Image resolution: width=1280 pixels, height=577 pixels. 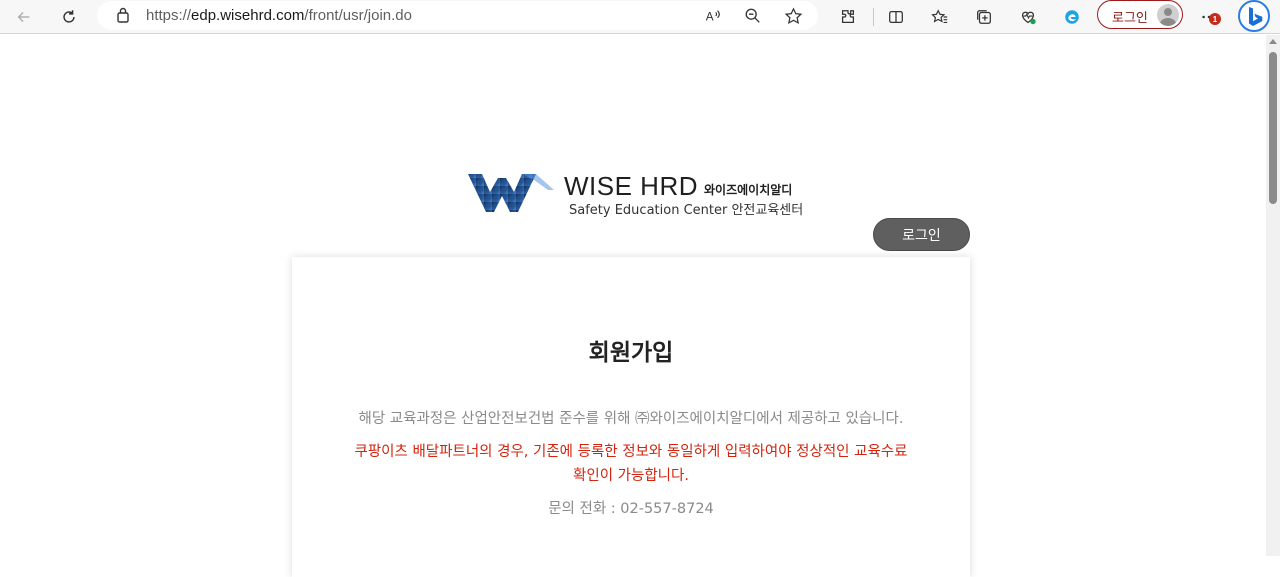 What do you see at coordinates (1254, 16) in the screenshot?
I see `bing-icon` at bounding box center [1254, 16].